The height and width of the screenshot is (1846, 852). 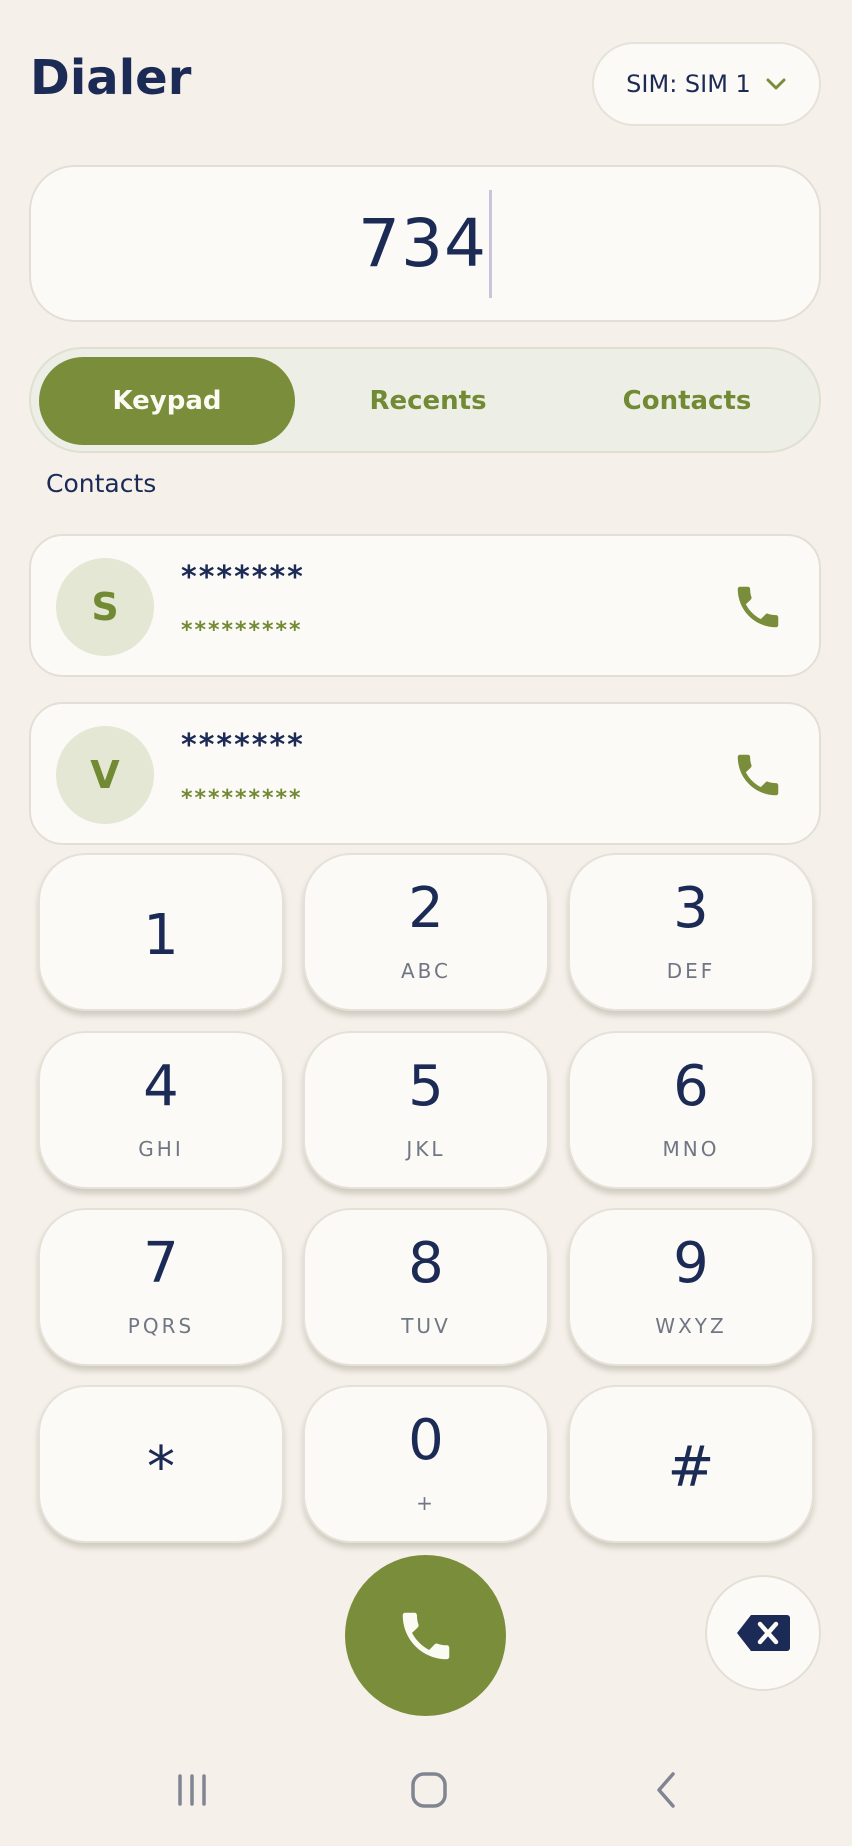 I want to click on key-digit: 8, so click(x=426, y=1263).